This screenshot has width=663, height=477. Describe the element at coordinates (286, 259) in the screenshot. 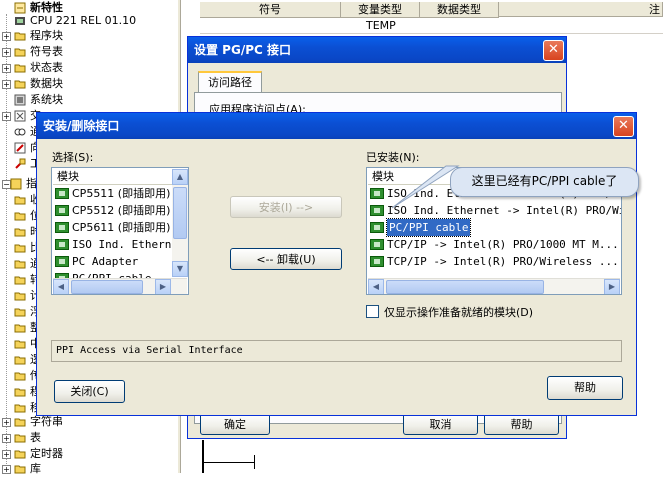

I see `uninstall-button: <-- 卸载(U)` at that location.